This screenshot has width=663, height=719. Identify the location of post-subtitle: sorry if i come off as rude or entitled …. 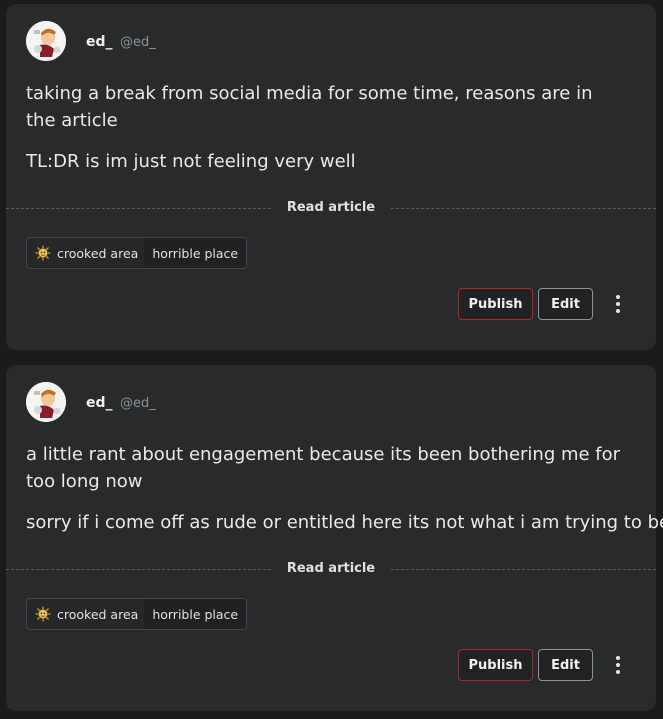
(344, 522).